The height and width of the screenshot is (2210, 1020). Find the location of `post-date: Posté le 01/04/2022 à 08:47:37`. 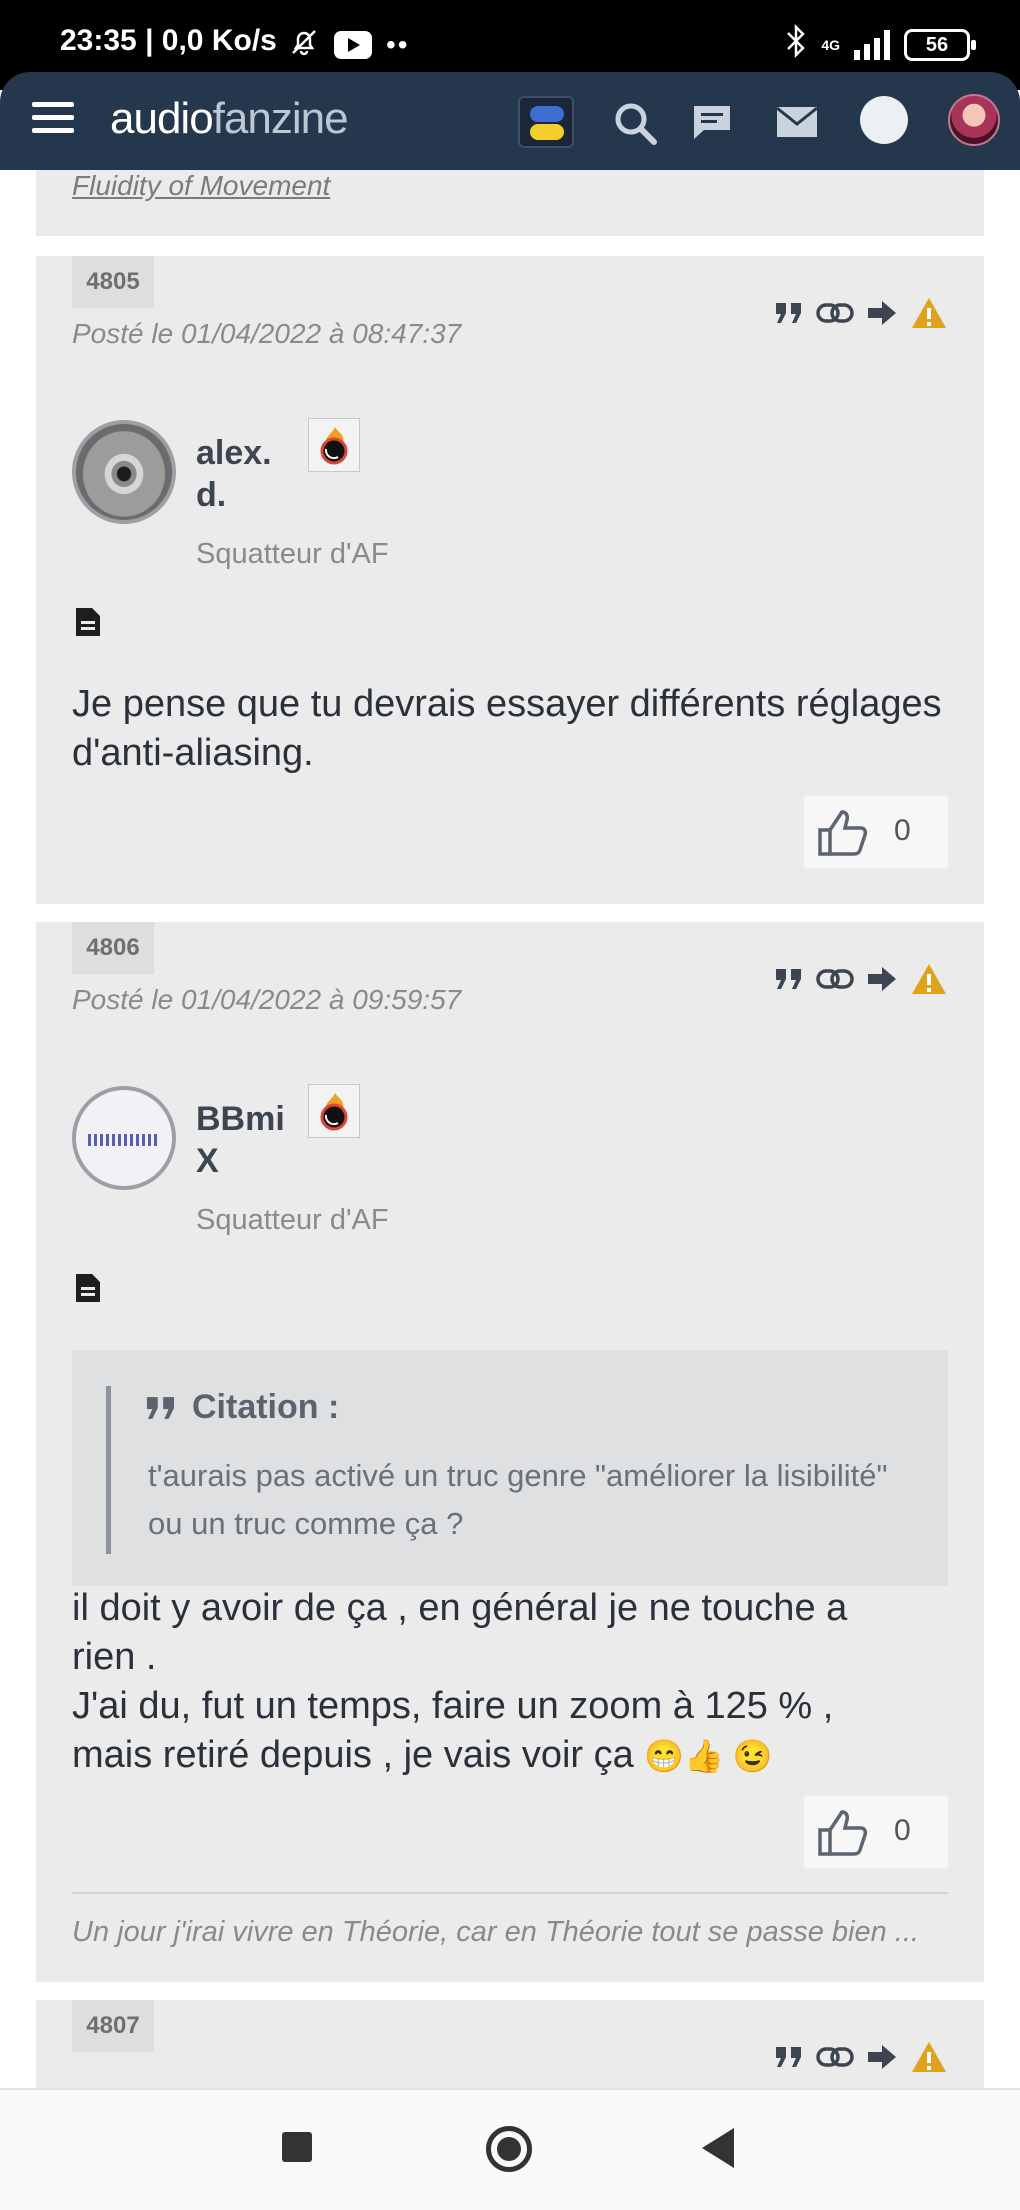

post-date: Posté le 01/04/2022 à 08:47:37 is located at coordinates (267, 333).